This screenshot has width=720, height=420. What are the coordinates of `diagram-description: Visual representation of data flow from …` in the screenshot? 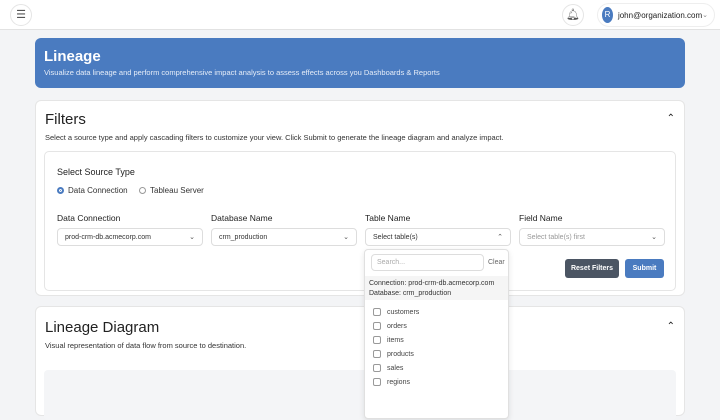 It's located at (146, 345).